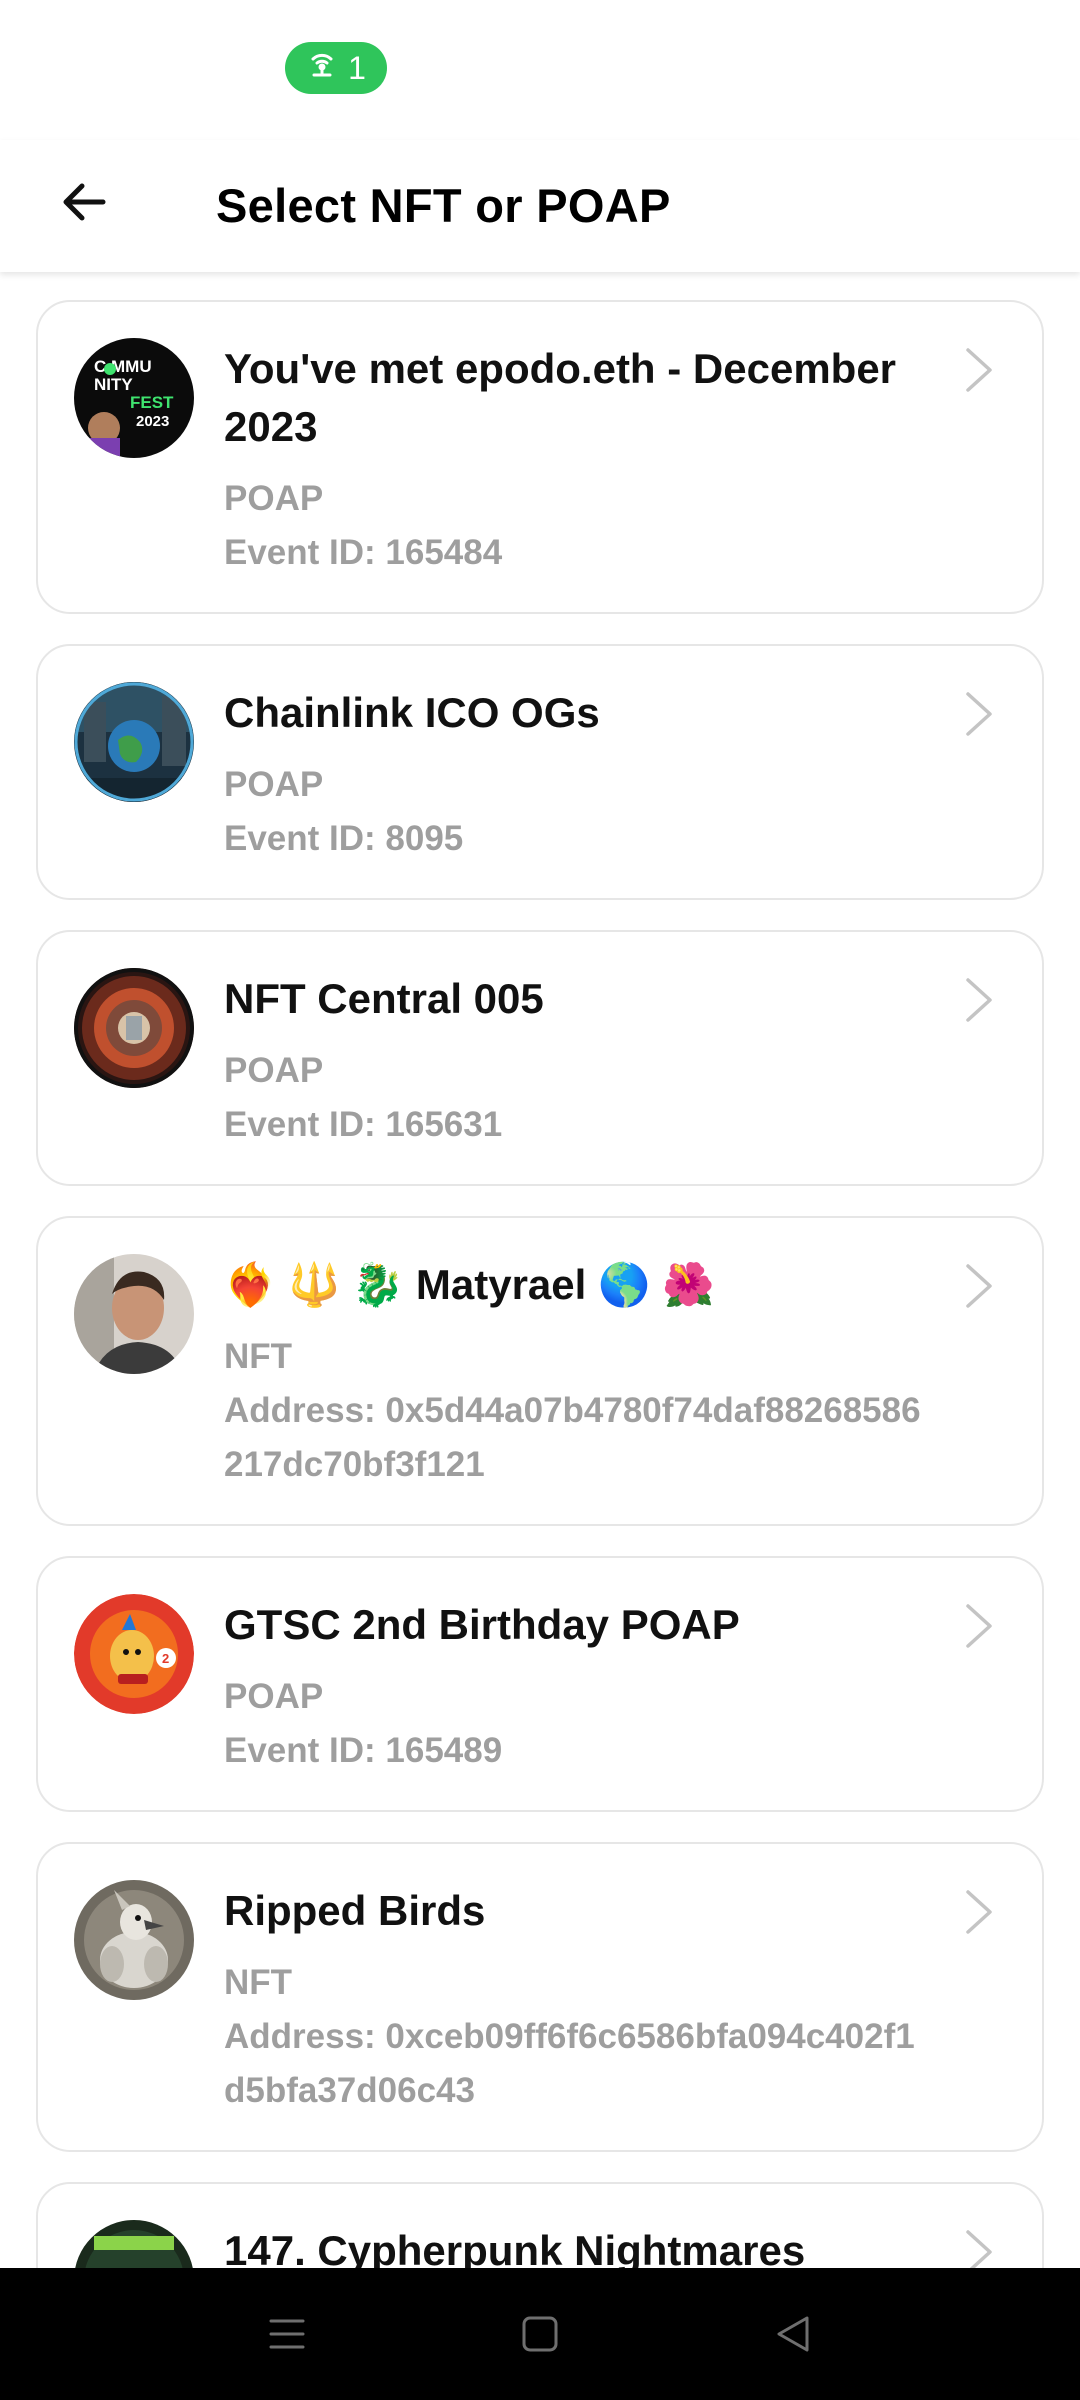  I want to click on hotspot-icon, so click(322, 68).